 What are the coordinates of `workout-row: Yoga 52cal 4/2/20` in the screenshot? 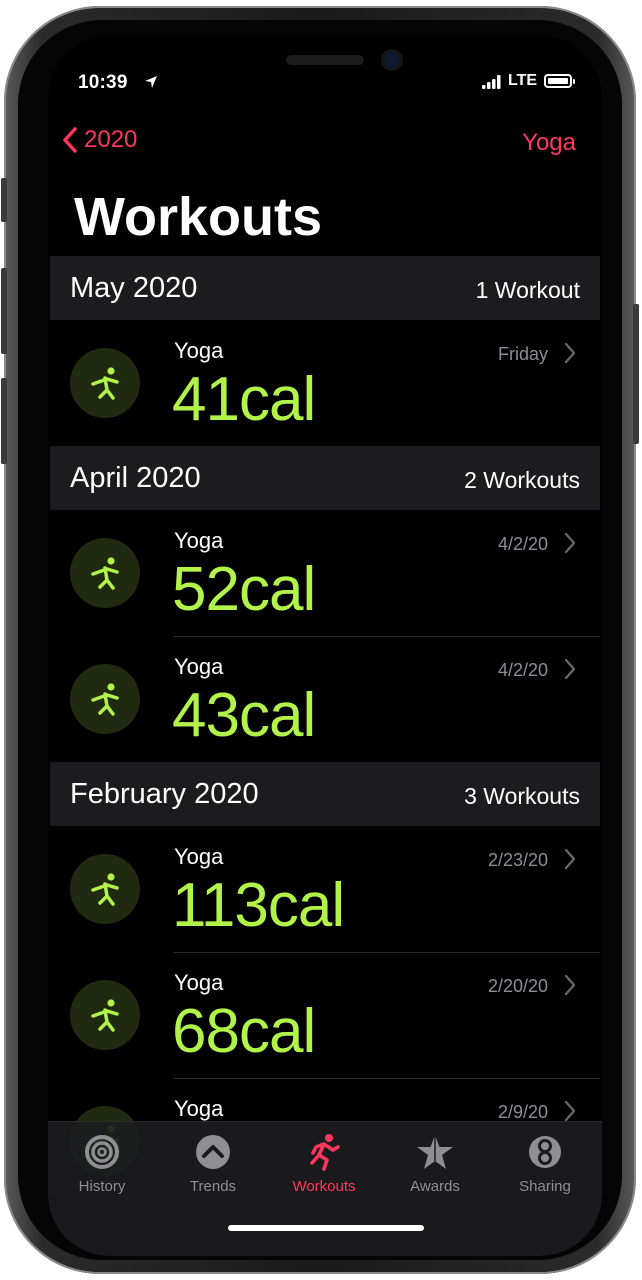 It's located at (325, 573).